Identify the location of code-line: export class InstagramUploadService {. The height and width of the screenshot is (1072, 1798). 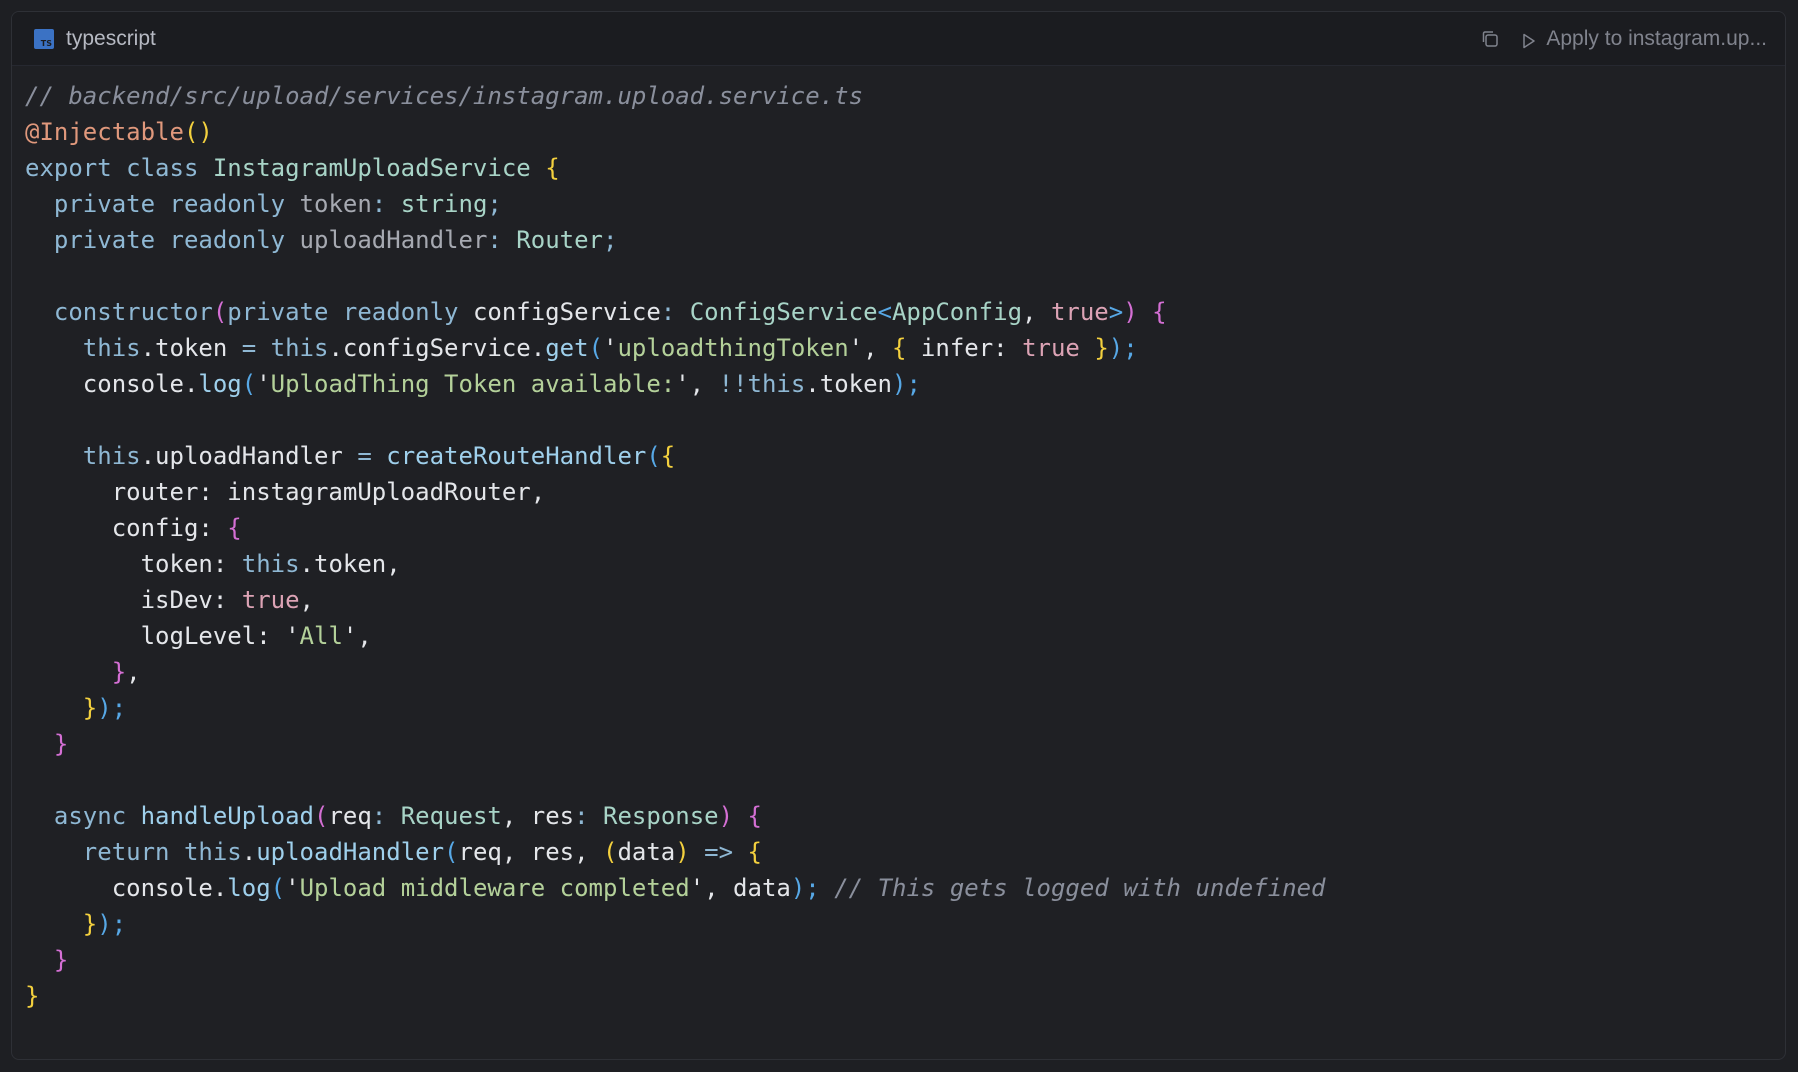
(905, 168).